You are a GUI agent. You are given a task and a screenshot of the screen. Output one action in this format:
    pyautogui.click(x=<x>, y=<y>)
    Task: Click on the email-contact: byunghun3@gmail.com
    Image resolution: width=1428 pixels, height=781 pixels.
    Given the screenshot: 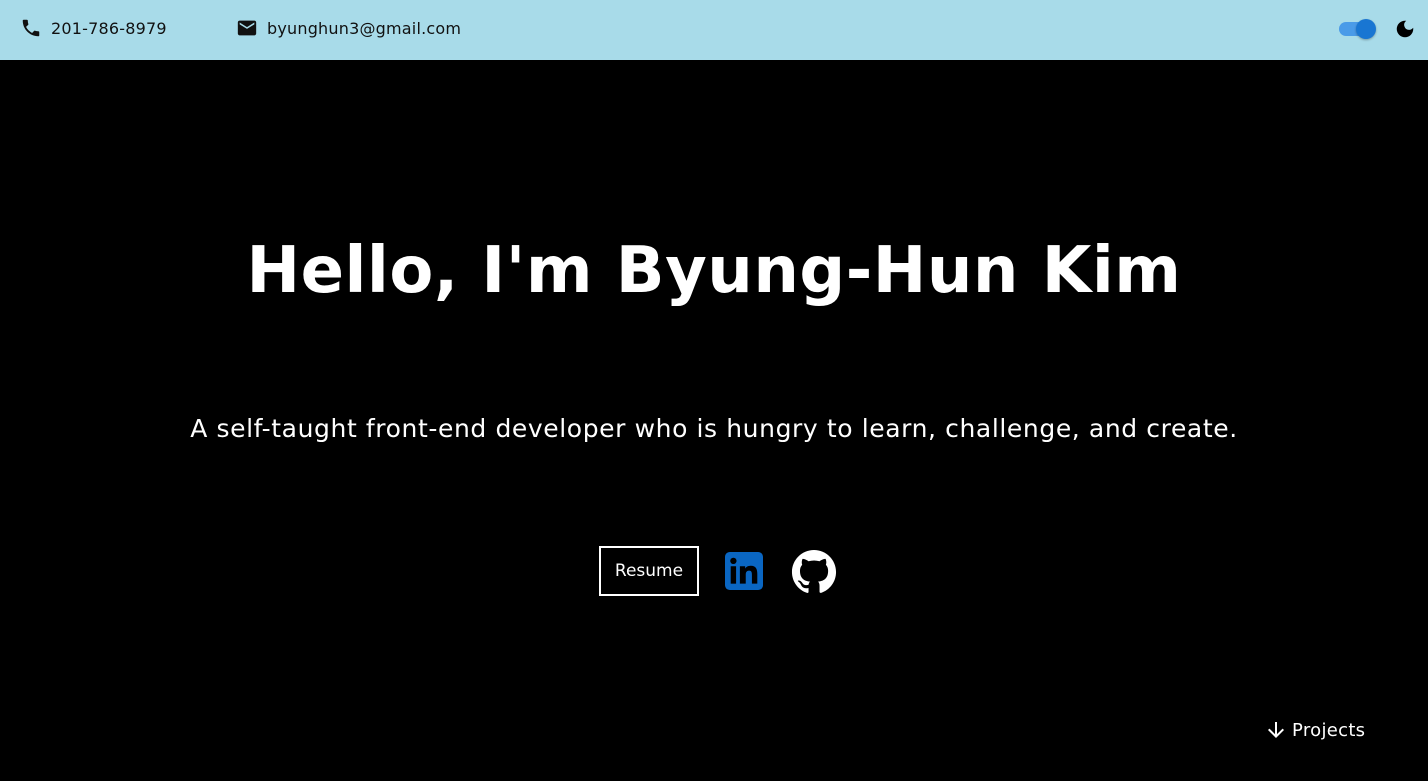 What is the action you would take?
    pyautogui.click(x=348, y=28)
    